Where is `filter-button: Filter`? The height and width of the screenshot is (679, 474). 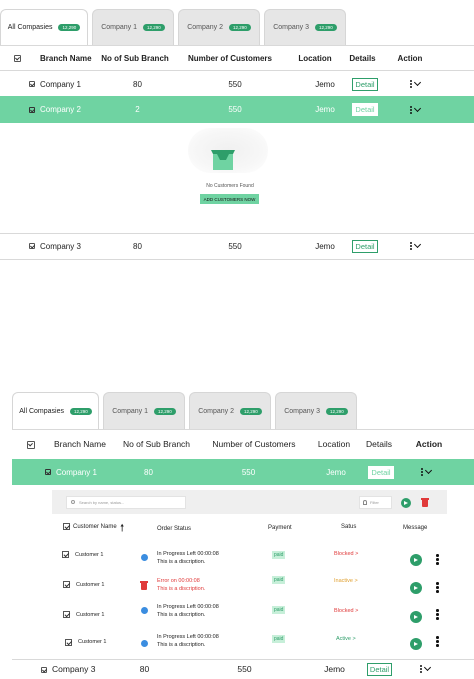
filter-button: Filter is located at coordinates (375, 502).